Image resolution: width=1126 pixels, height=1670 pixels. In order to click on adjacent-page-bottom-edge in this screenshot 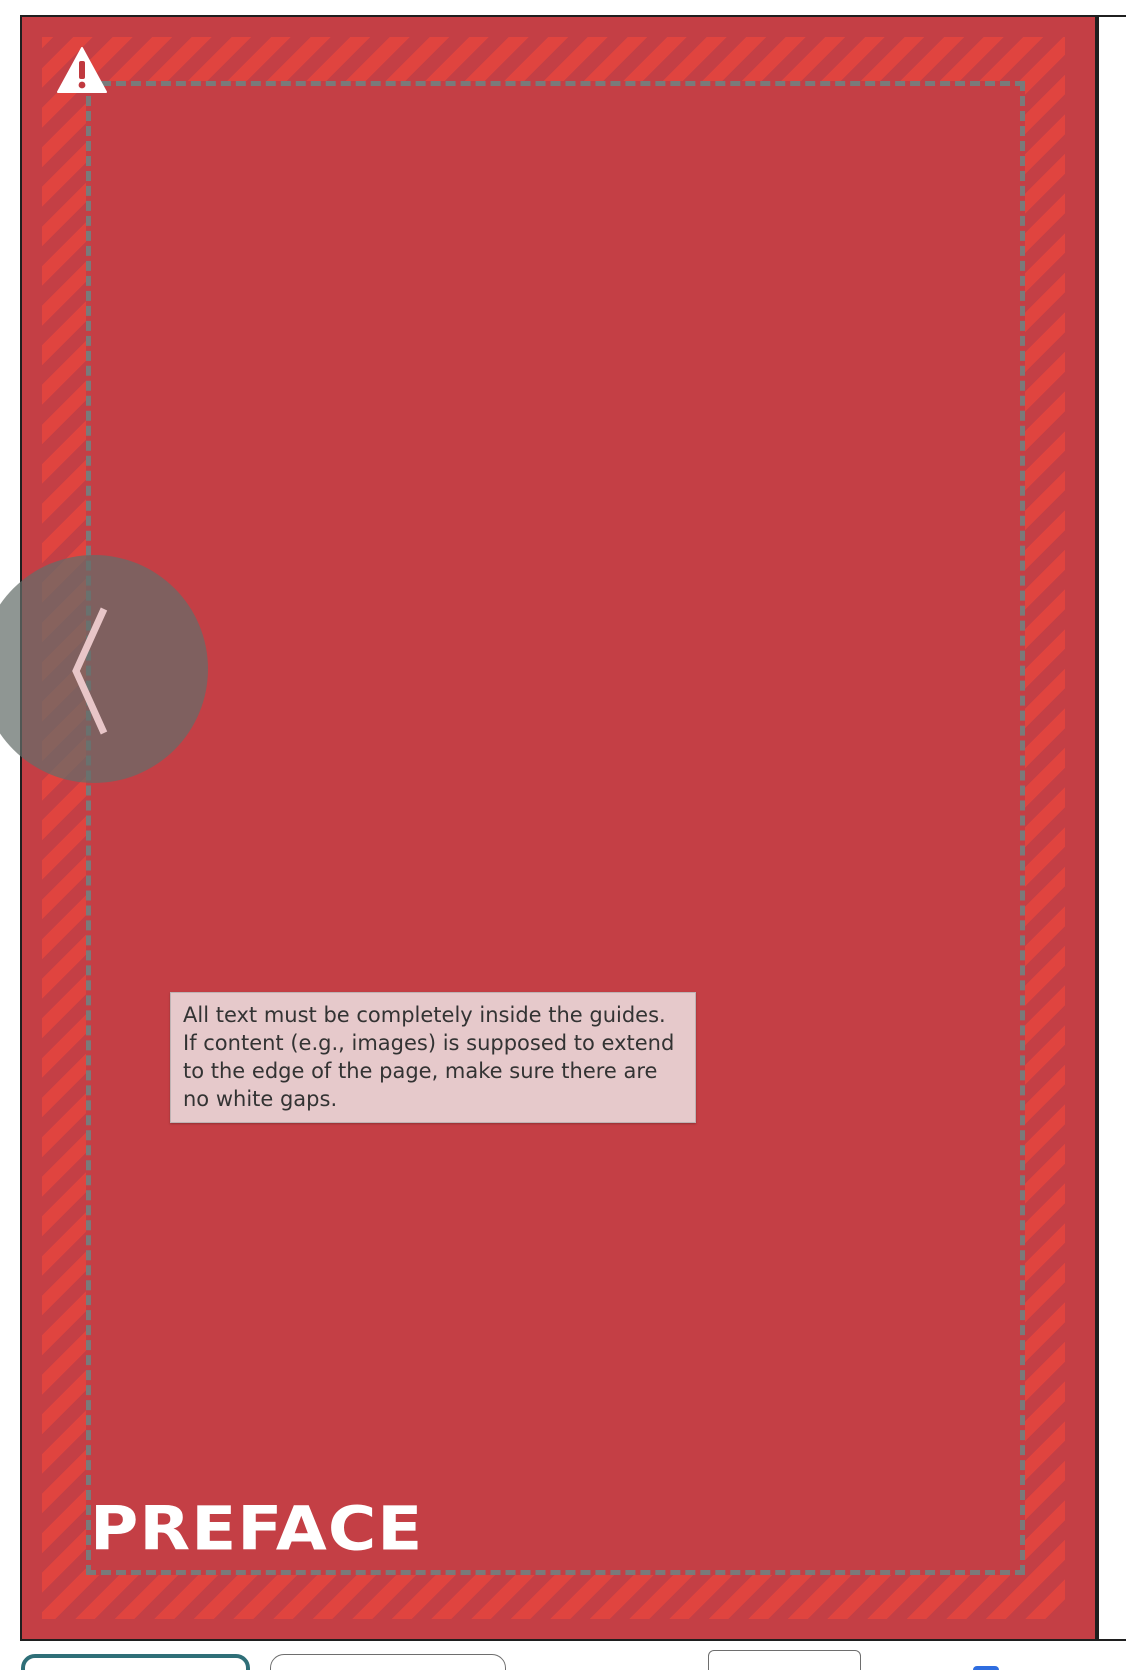, I will do `click(1112, 1640)`.